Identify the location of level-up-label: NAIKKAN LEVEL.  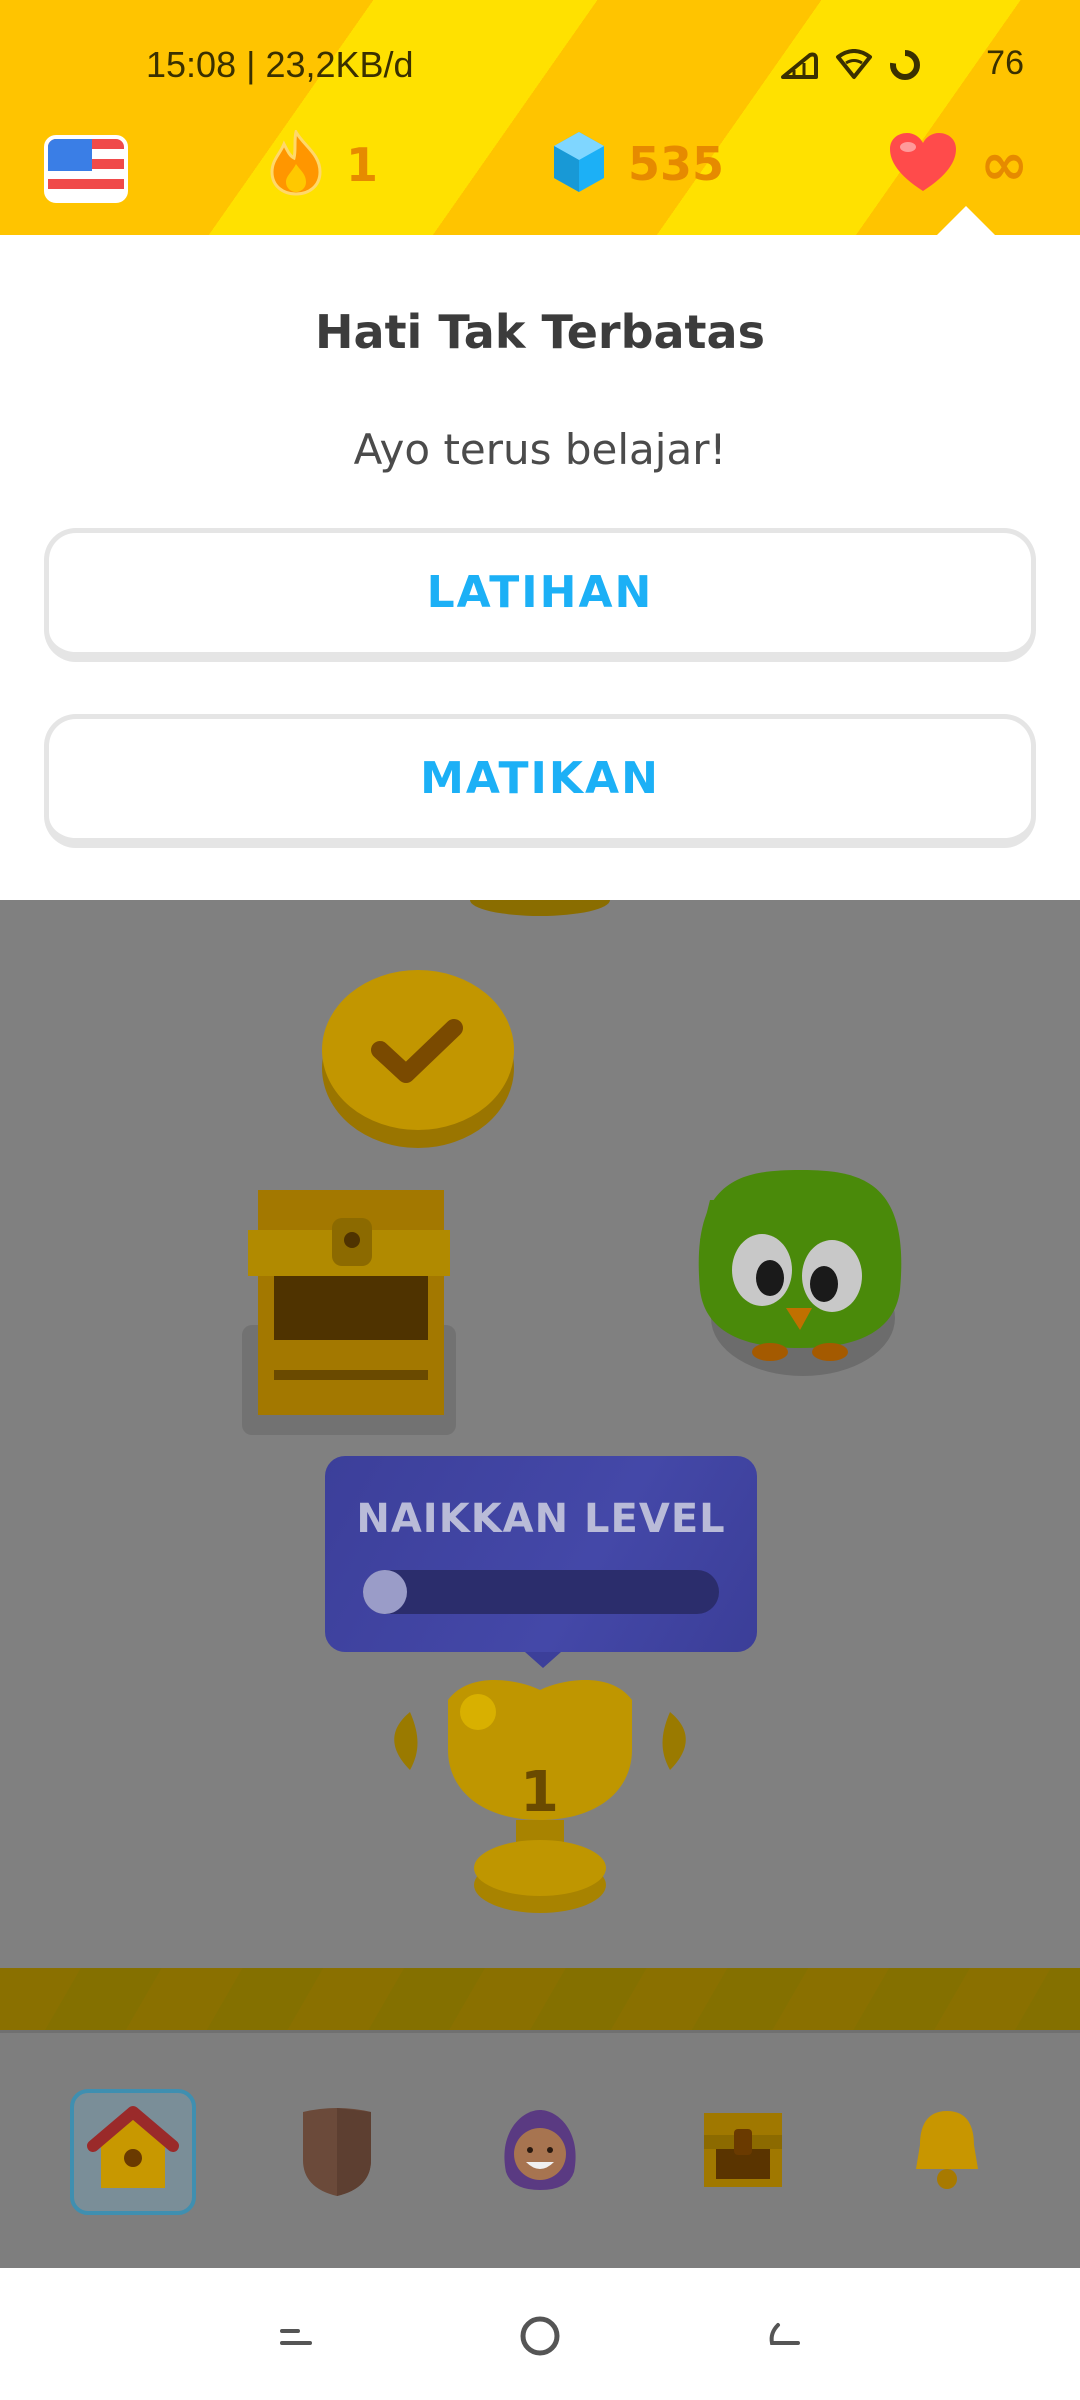
(541, 1519).